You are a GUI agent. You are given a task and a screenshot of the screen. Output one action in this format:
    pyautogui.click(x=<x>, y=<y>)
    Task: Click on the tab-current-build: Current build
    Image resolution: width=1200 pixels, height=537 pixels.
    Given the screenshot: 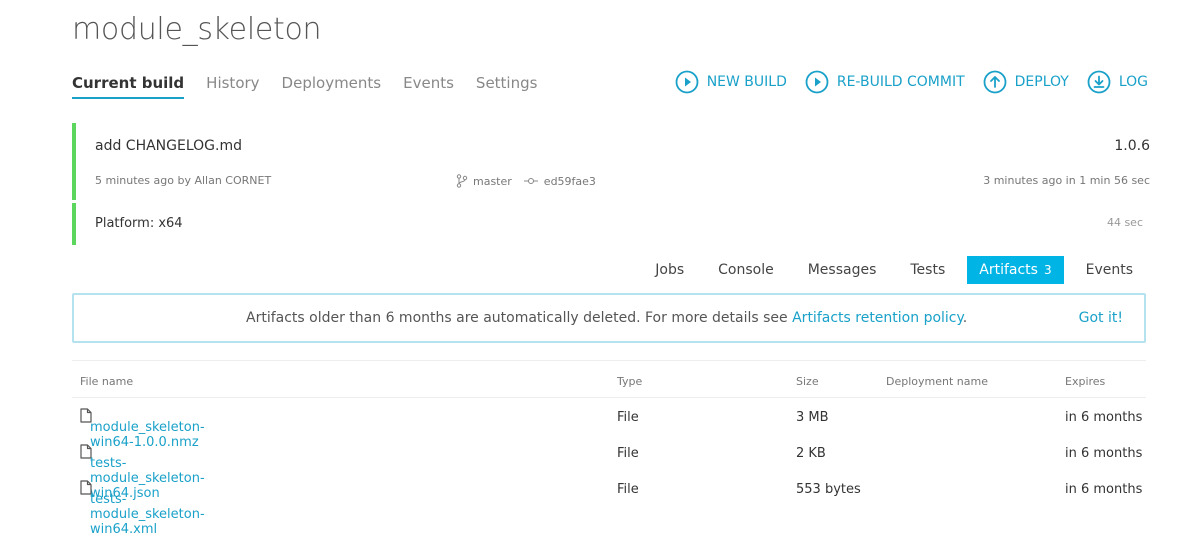 What is the action you would take?
    pyautogui.click(x=128, y=86)
    